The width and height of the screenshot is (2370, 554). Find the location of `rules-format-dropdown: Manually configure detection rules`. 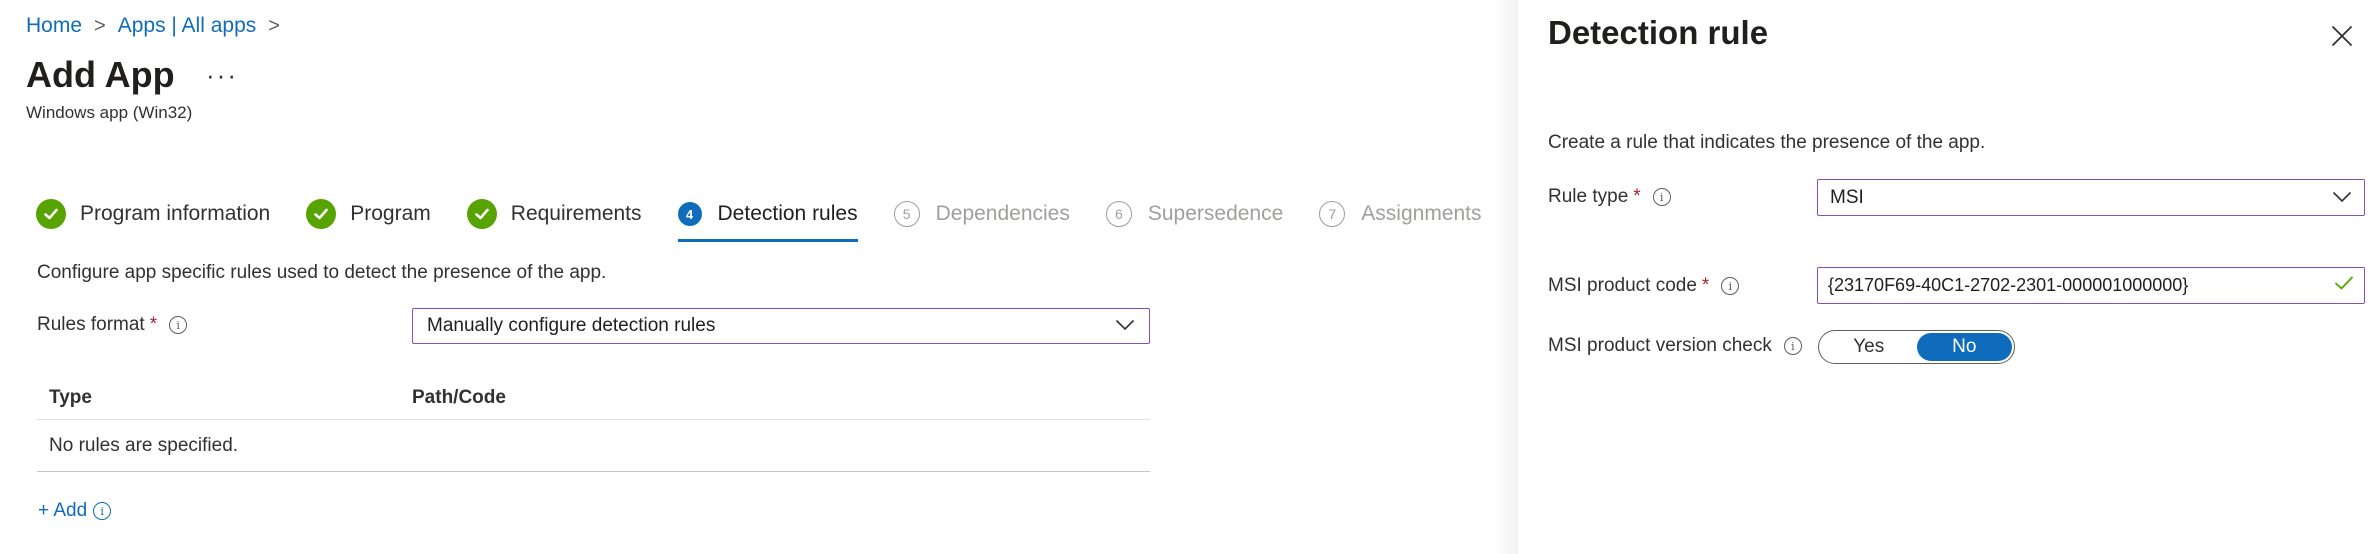

rules-format-dropdown: Manually configure detection rules is located at coordinates (781, 326).